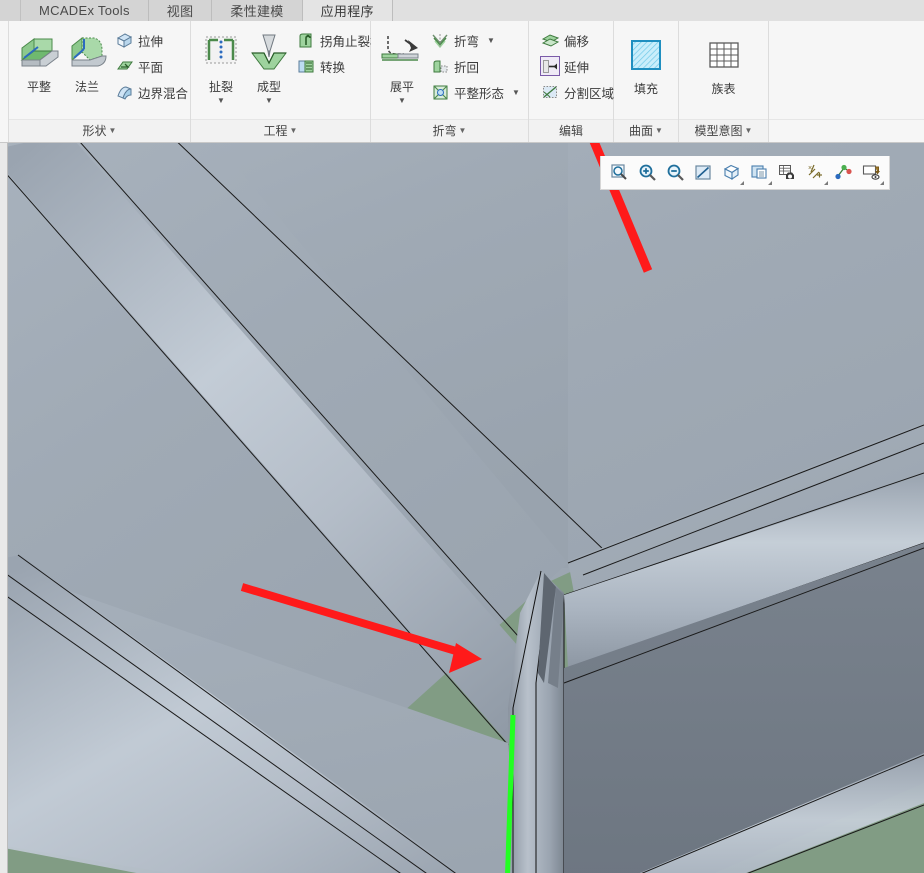 This screenshot has width=924, height=873. What do you see at coordinates (269, 65) in the screenshot?
I see `button-form: 成型 ▼` at bounding box center [269, 65].